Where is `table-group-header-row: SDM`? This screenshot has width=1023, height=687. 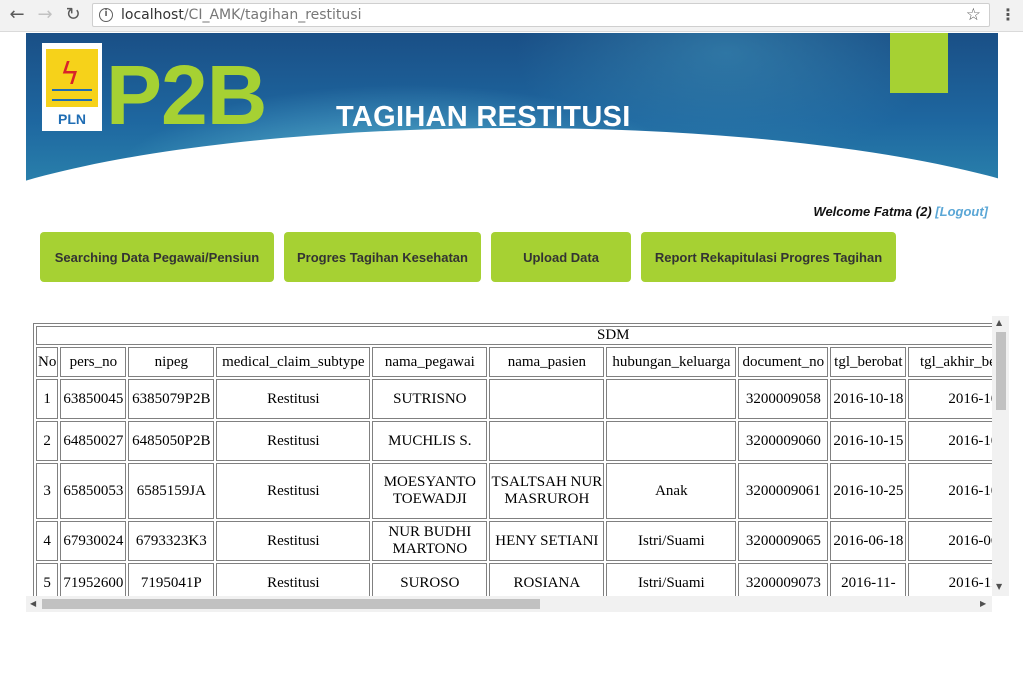 table-group-header-row: SDM is located at coordinates (514, 335).